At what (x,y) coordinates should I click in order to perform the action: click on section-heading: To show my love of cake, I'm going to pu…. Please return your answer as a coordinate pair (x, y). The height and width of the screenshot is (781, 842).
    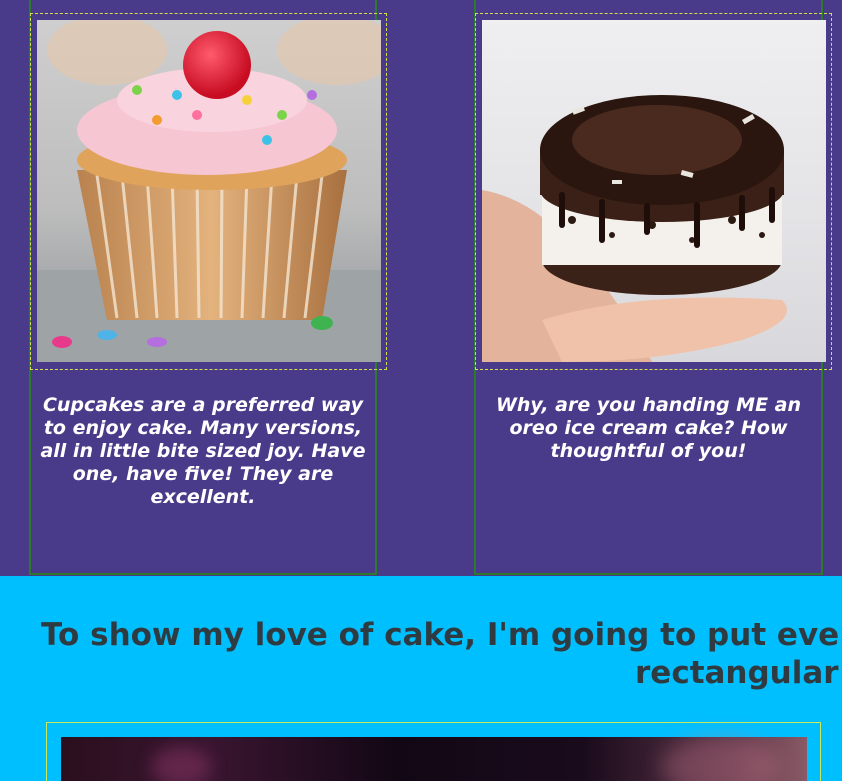
    Looking at the image, I should click on (441, 654).